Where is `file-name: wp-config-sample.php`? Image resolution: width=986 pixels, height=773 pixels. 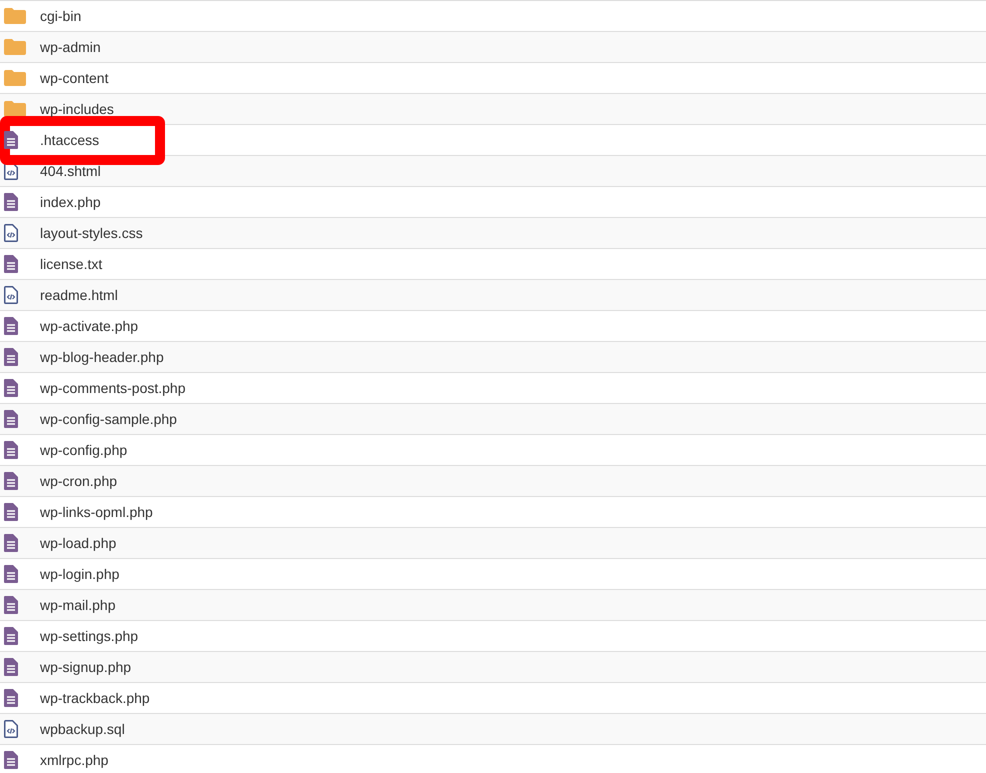
file-name: wp-config-sample.php is located at coordinates (108, 419).